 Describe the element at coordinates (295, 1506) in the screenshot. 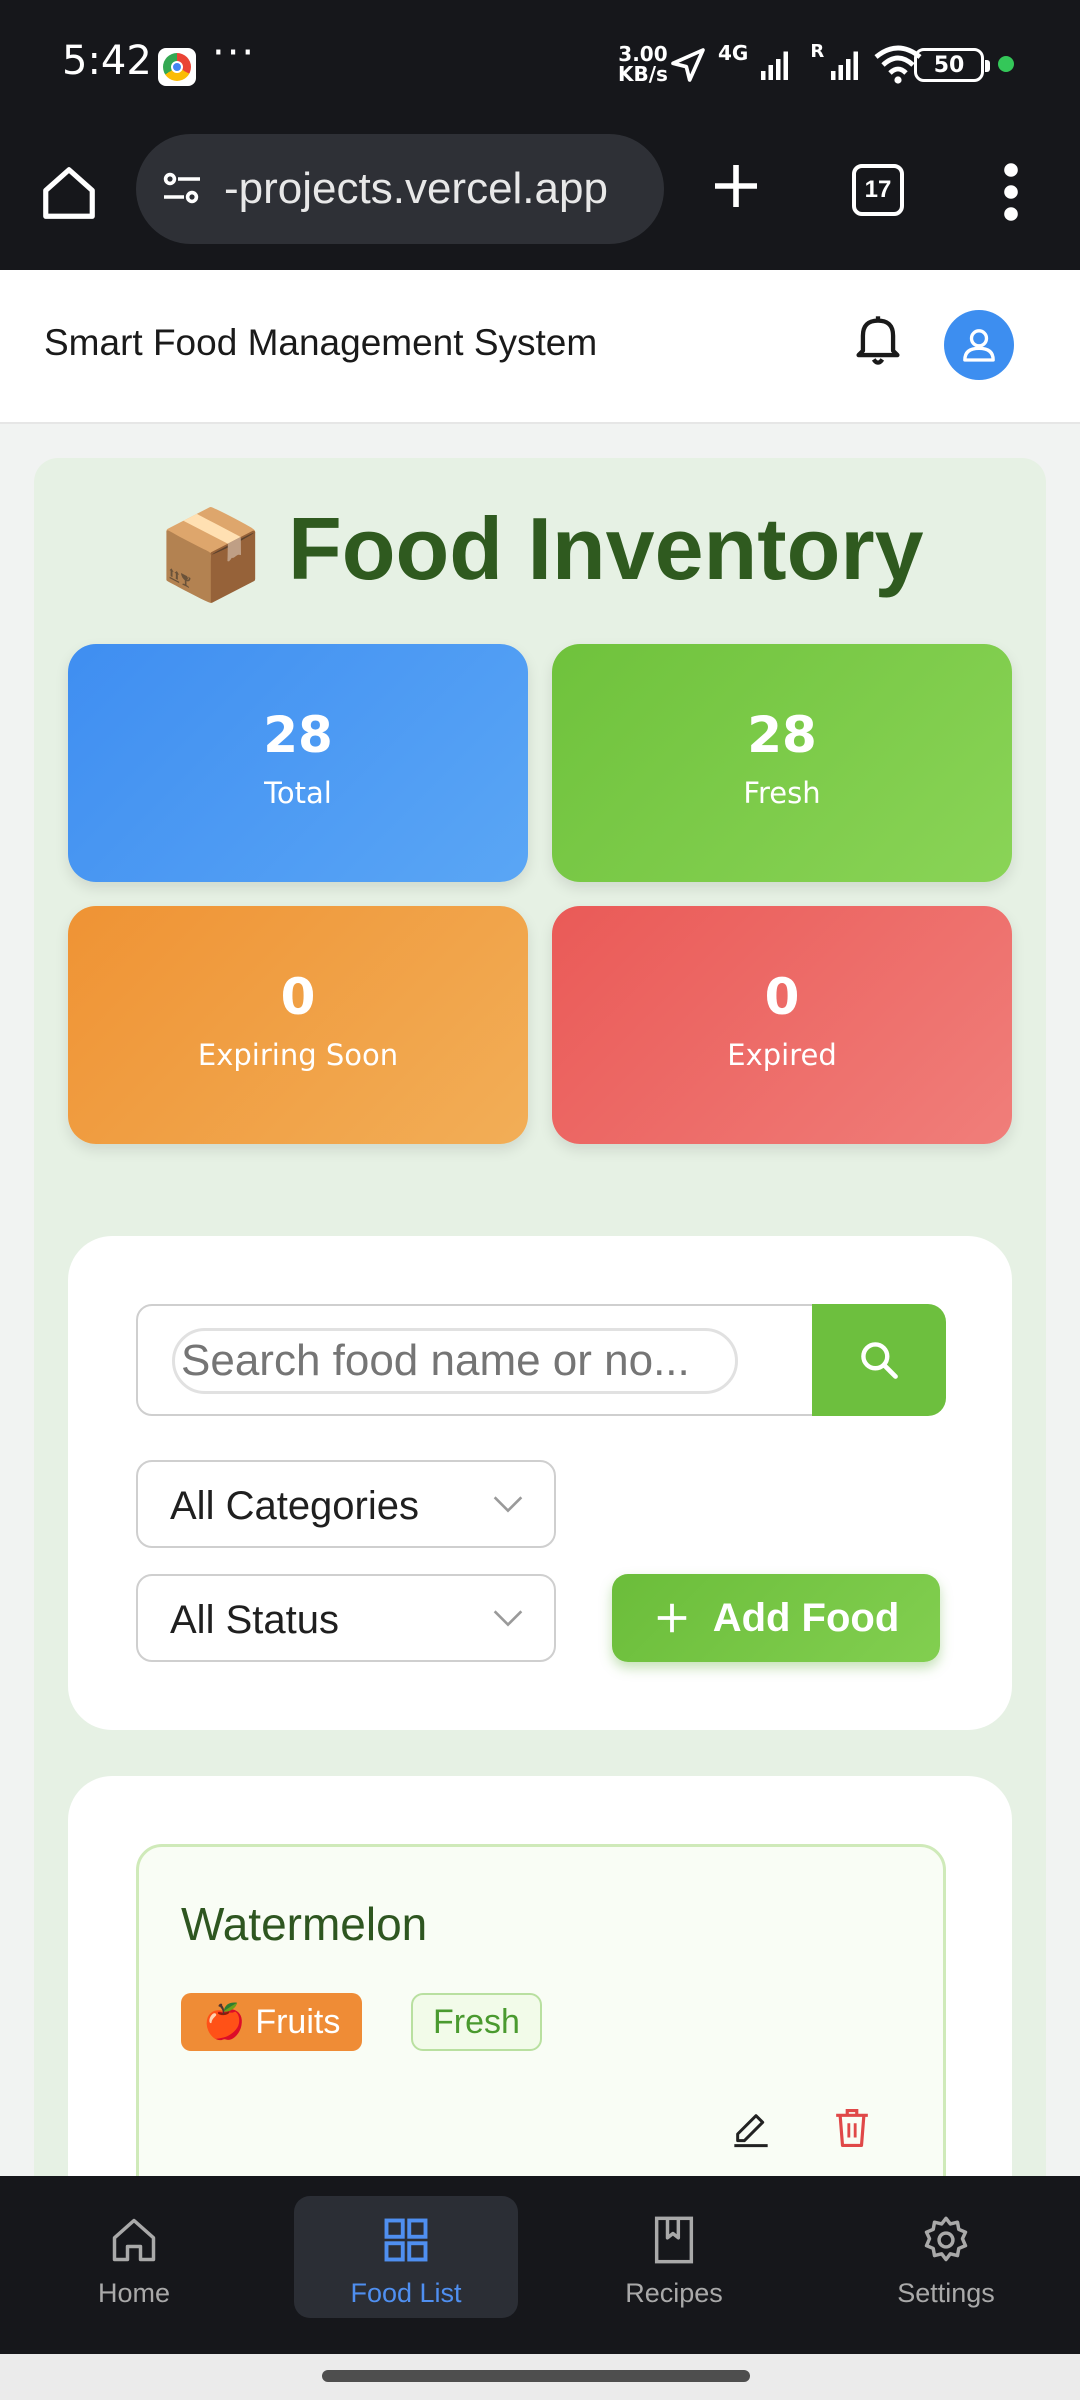

I see `category-select-value: All Categories` at that location.